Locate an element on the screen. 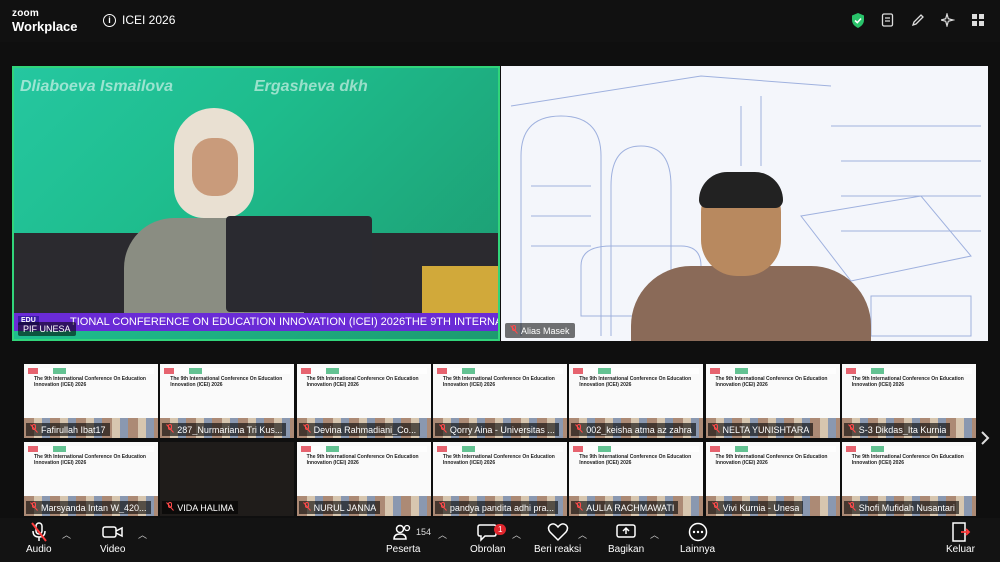 The height and width of the screenshot is (562, 1000). meeting-info: i ICEI 2026 is located at coordinates (139, 20).